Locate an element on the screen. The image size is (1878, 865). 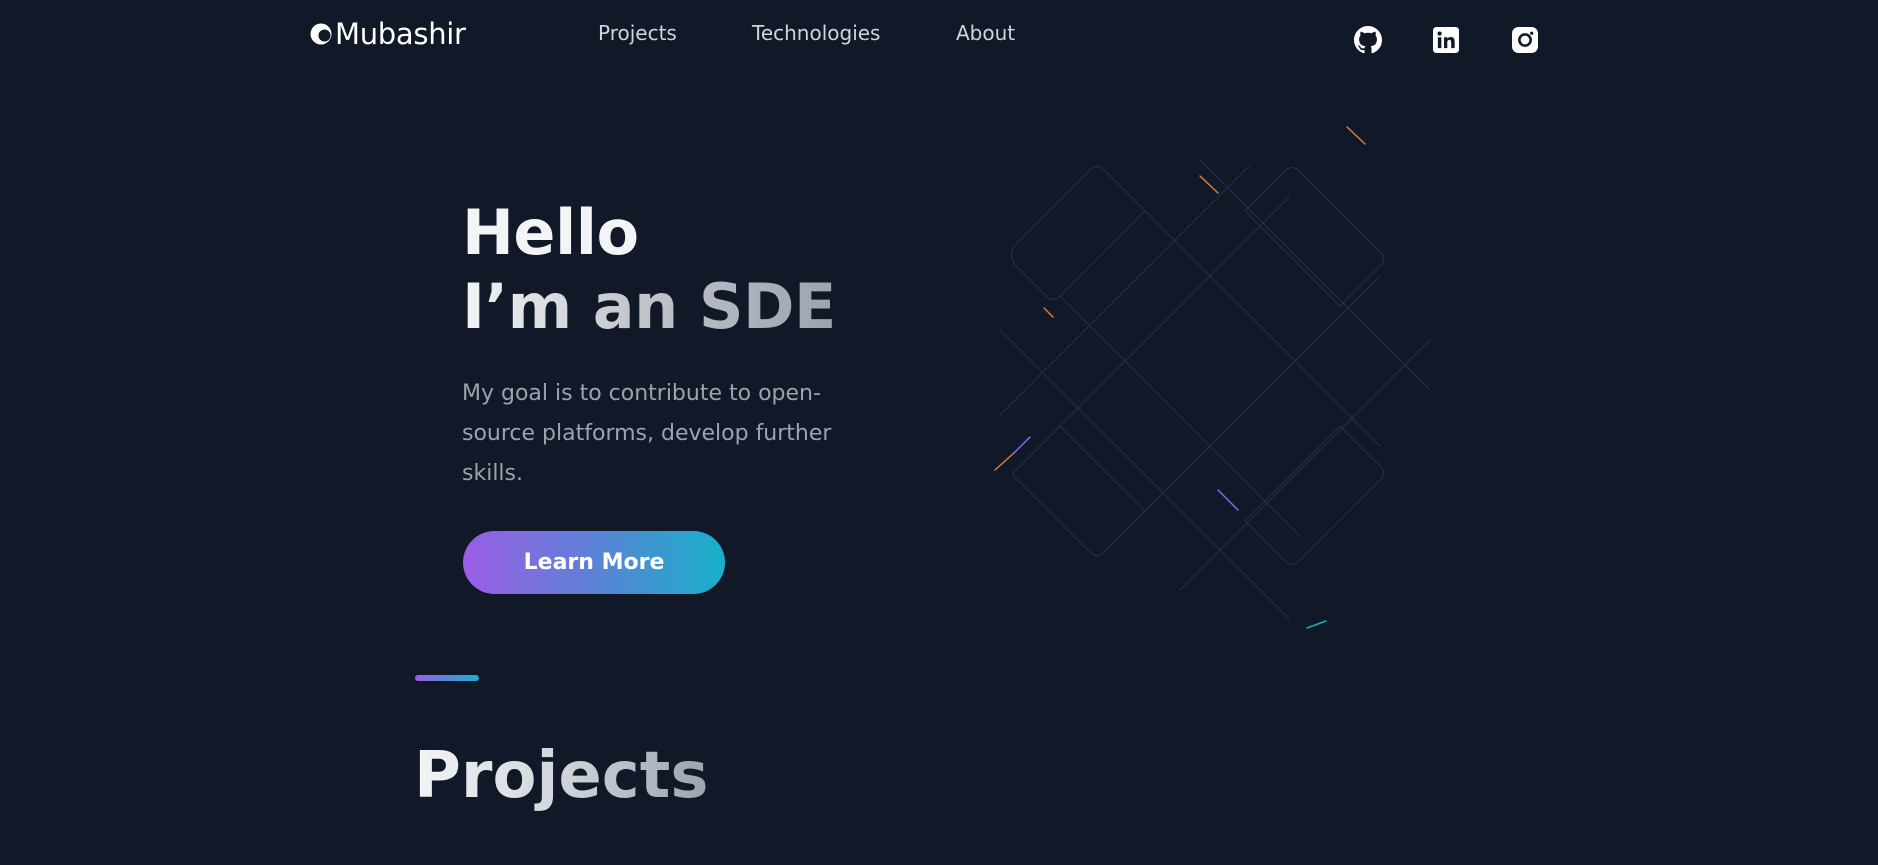
instagram-icon is located at coordinates (1525, 40).